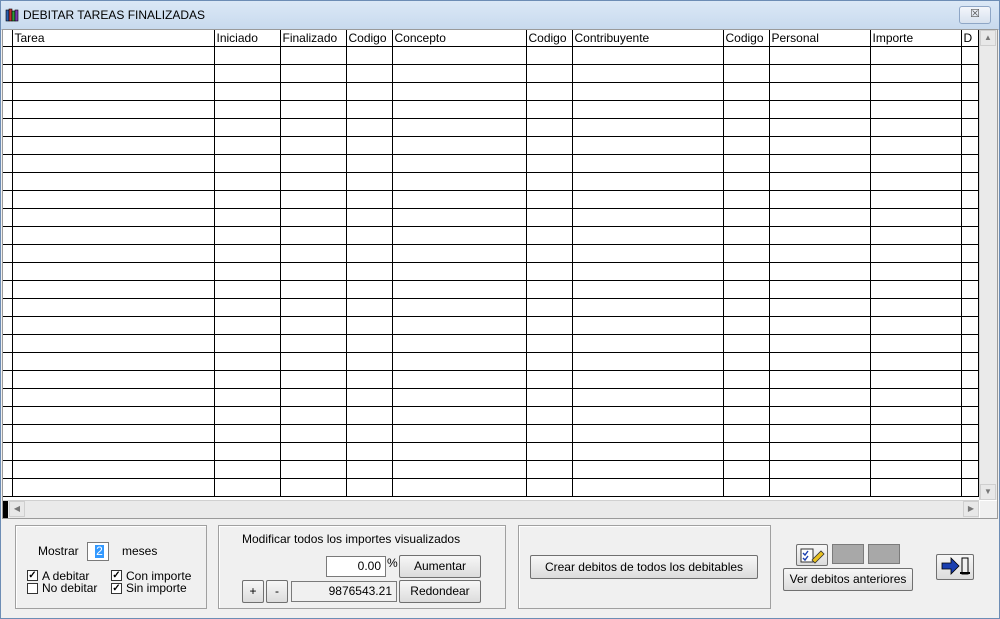  What do you see at coordinates (440, 566) in the screenshot?
I see `aumentar-button: Aumentar` at bounding box center [440, 566].